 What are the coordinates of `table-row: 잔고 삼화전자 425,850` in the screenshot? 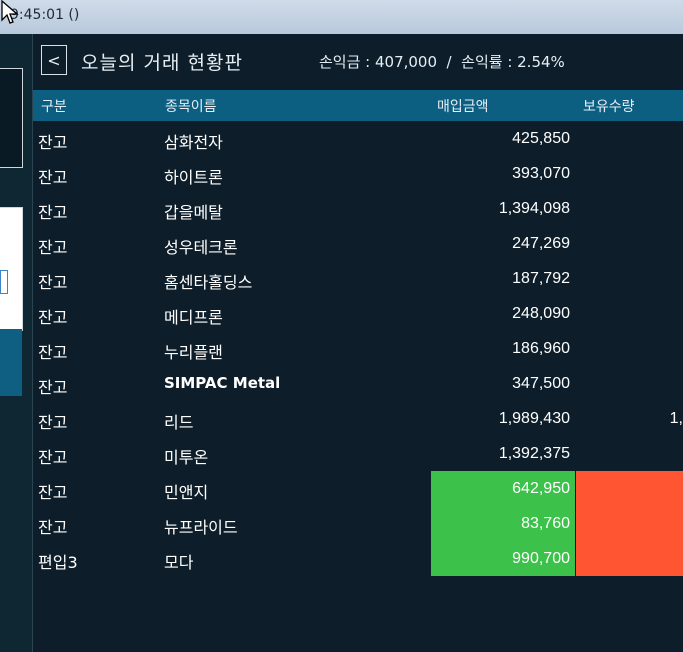 It's located at (358, 138).